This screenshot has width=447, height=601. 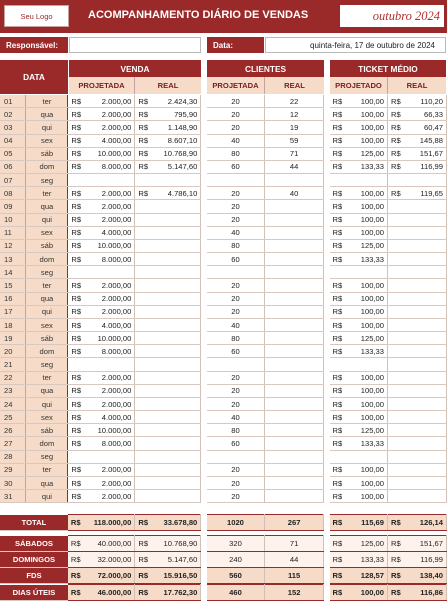 I want to click on ticket-real-cell: R$ 66,33, so click(x=417, y=114).